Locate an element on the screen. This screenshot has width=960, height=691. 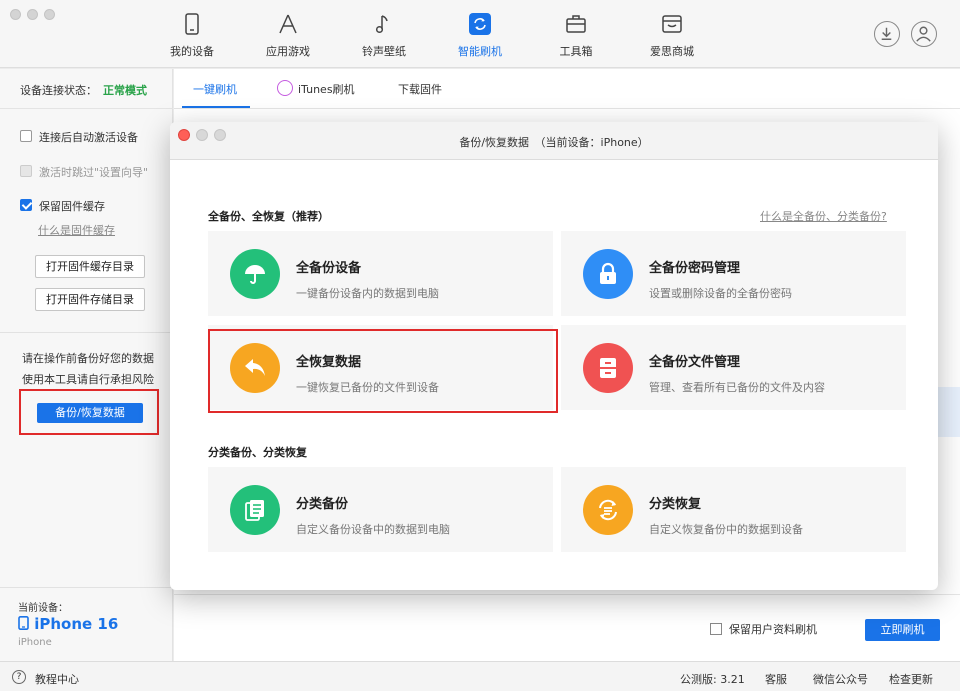
divider is located at coordinates (86, 332).